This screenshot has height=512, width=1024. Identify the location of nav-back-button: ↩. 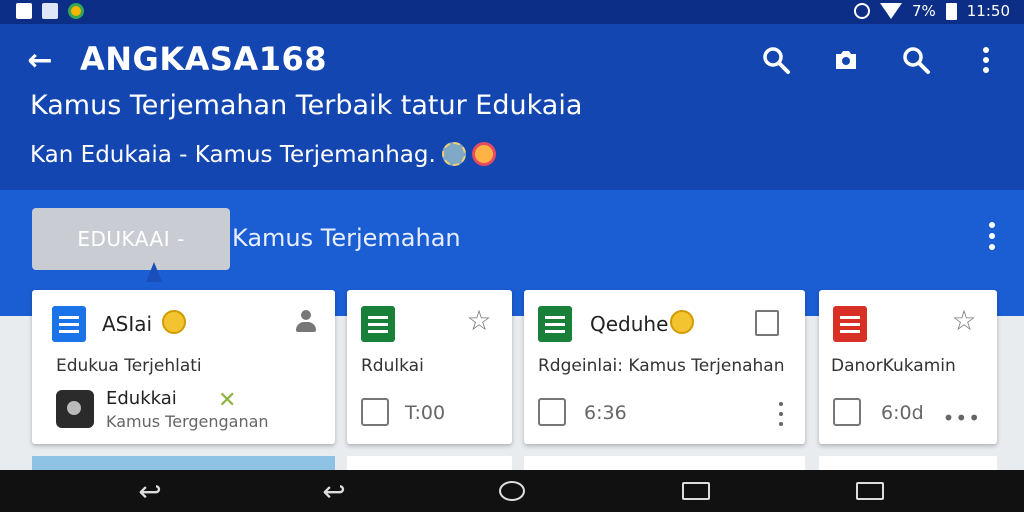
(150, 491).